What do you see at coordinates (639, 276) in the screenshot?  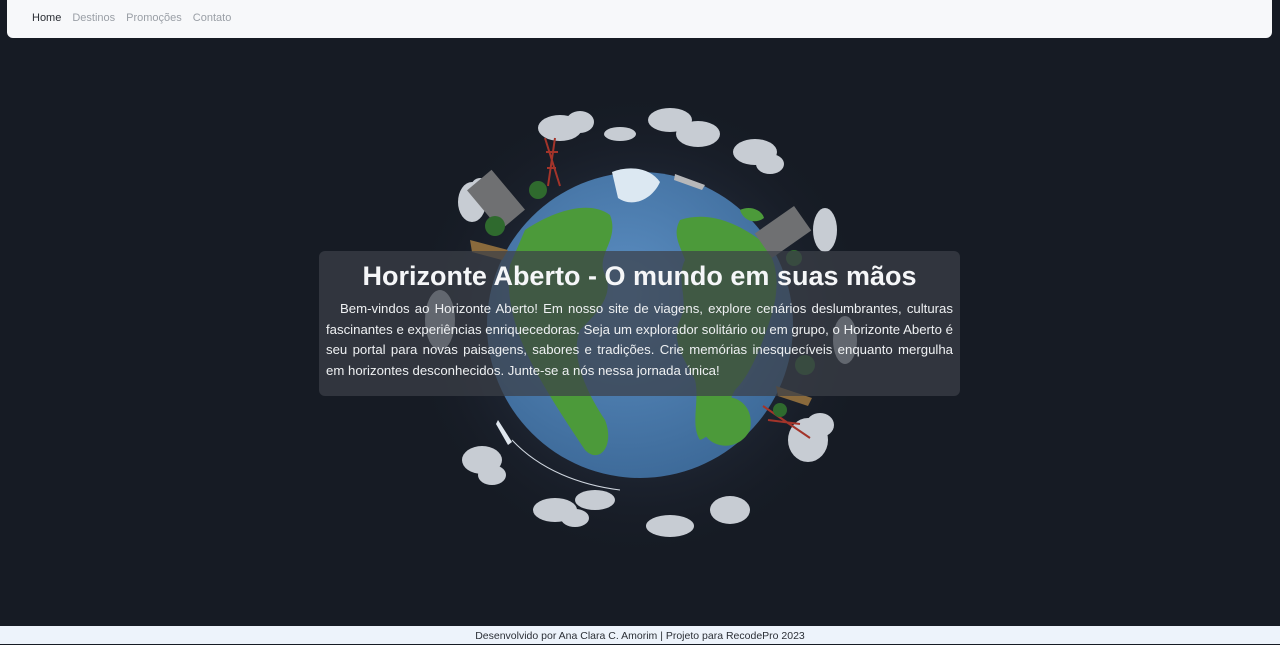 I see `hero-title: Horizonte Aberto - O mundo em suas mãos` at bounding box center [639, 276].